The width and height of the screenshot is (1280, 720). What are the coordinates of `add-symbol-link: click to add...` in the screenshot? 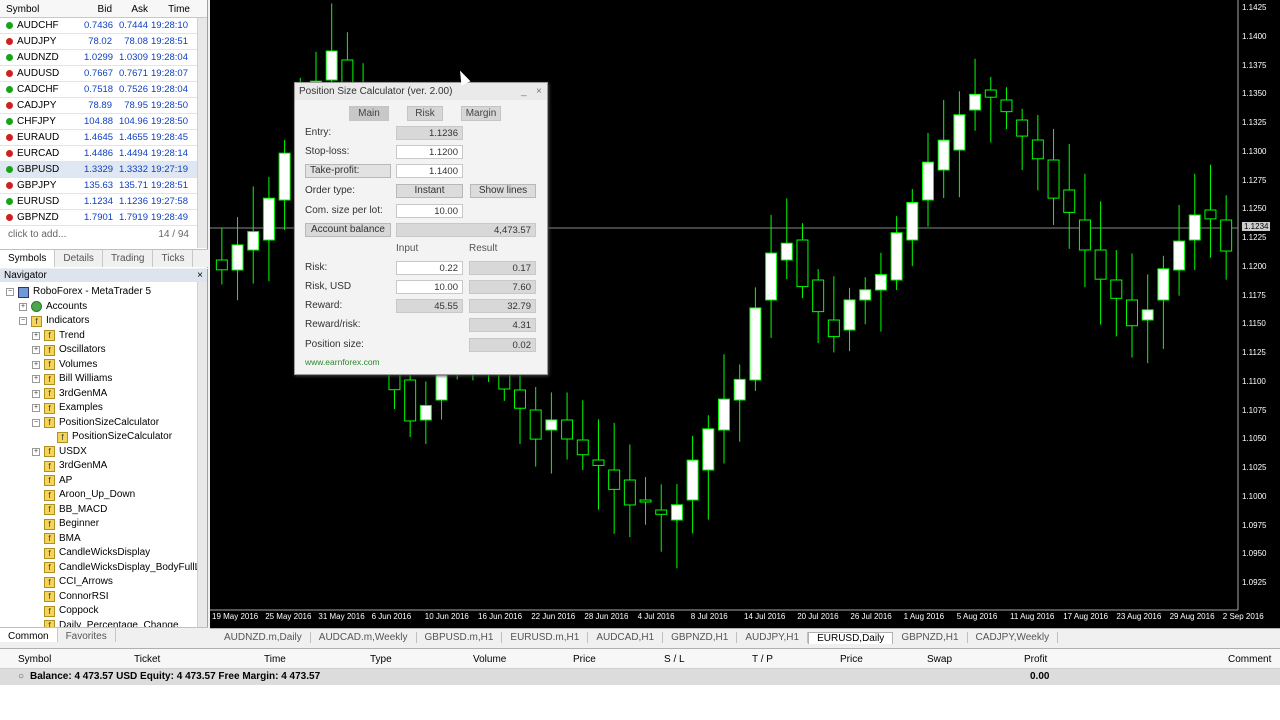 It's located at (37, 234).